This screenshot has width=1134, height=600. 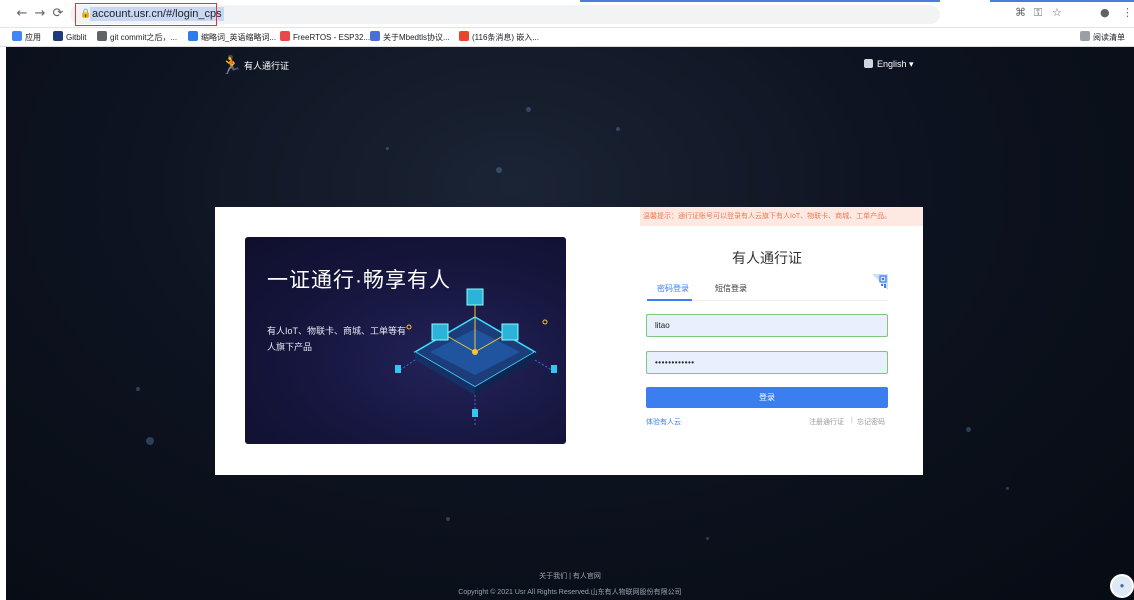 I want to click on menu-icon: ⋮, so click(x=1127, y=12).